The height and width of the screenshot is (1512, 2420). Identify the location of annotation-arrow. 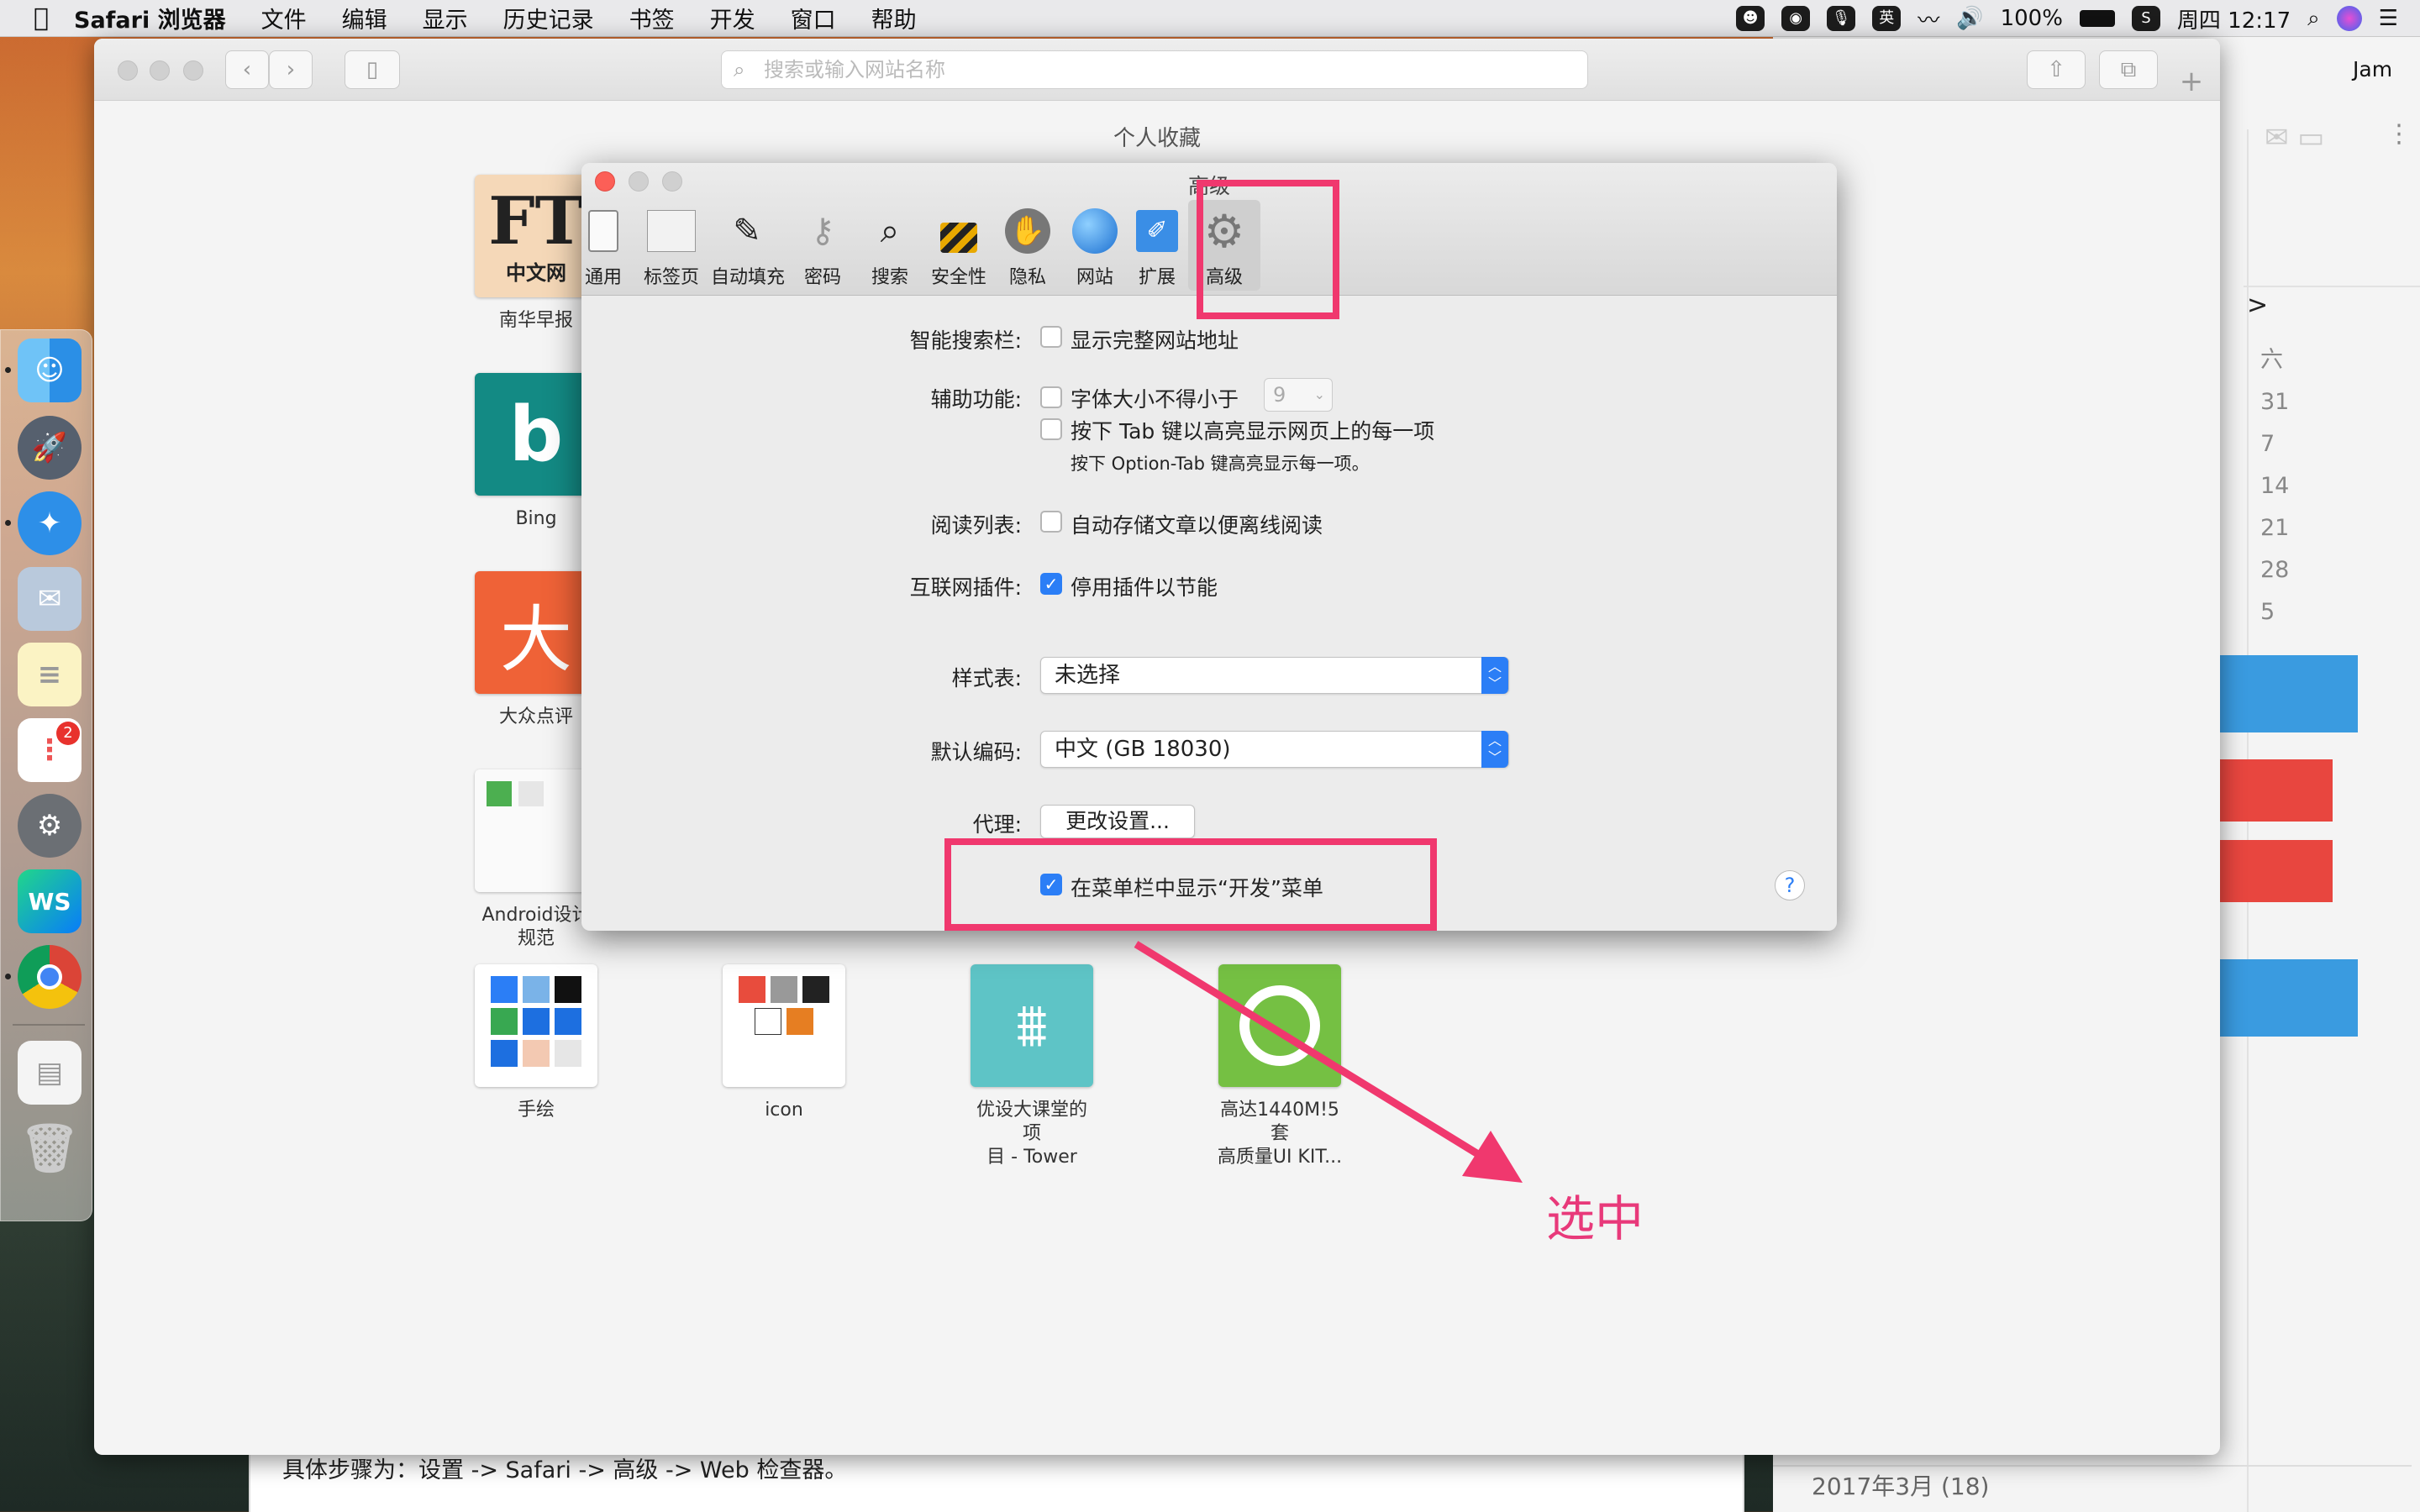
(1328, 1062).